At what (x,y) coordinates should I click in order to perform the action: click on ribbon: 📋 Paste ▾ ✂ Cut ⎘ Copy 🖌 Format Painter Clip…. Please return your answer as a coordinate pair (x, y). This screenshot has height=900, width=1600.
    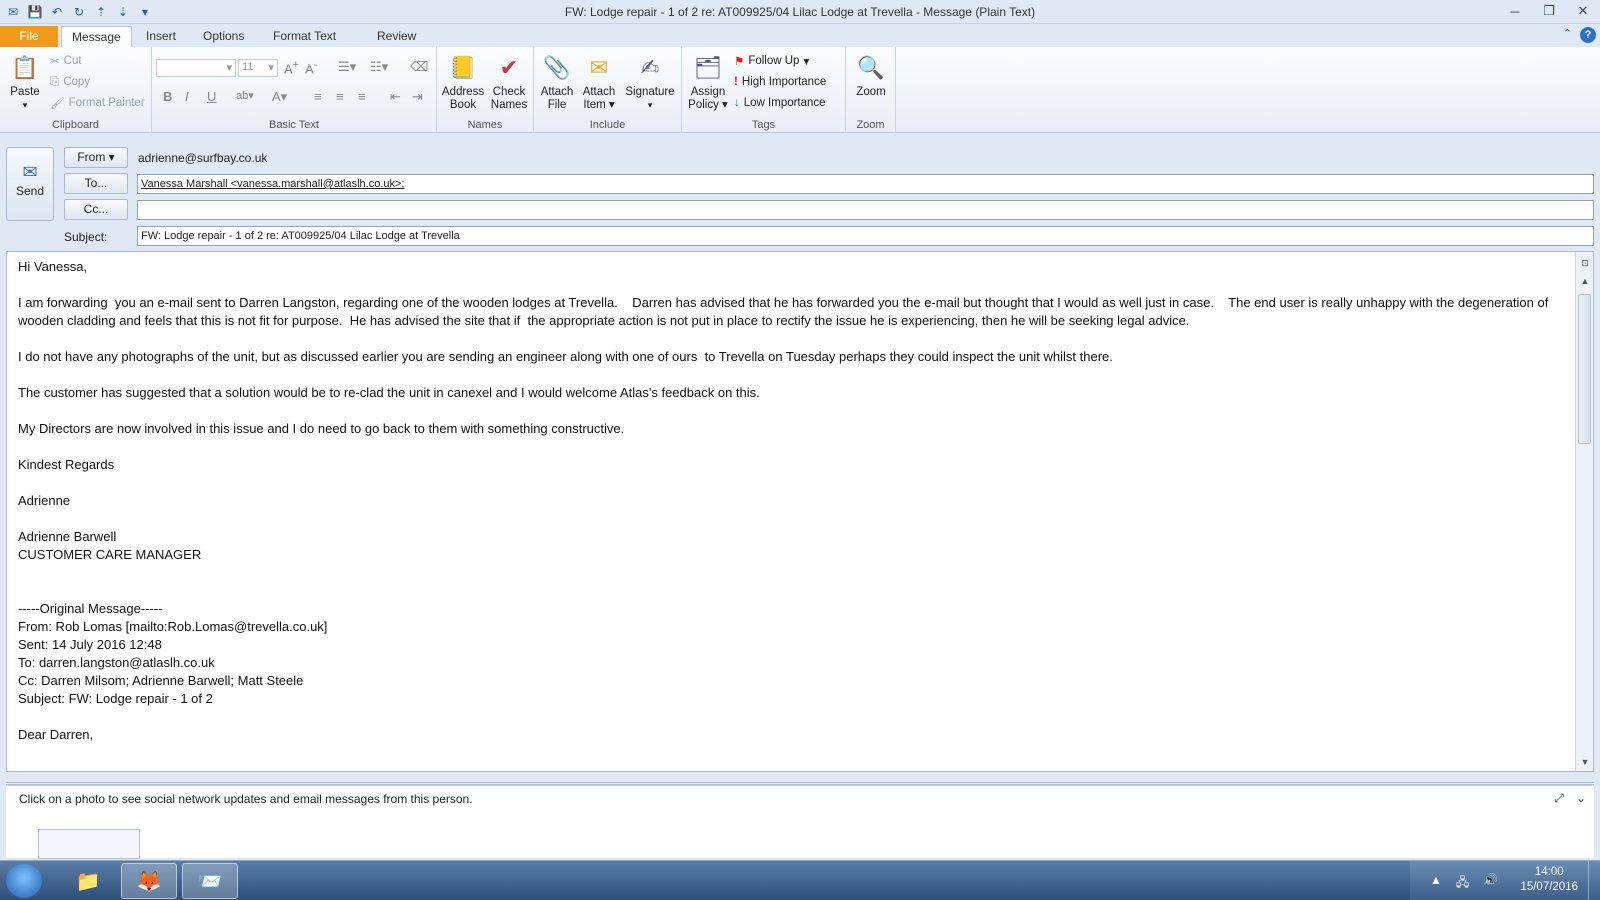
    Looking at the image, I should click on (800, 90).